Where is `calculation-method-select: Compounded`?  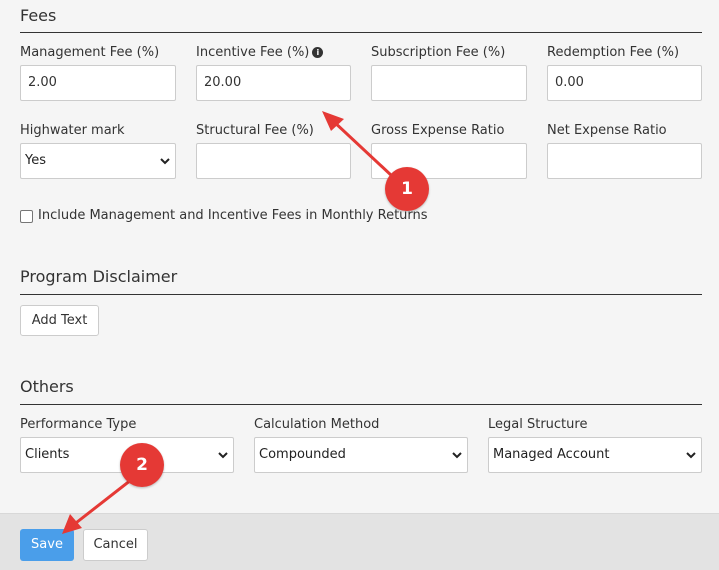
calculation-method-select: Compounded is located at coordinates (361, 455).